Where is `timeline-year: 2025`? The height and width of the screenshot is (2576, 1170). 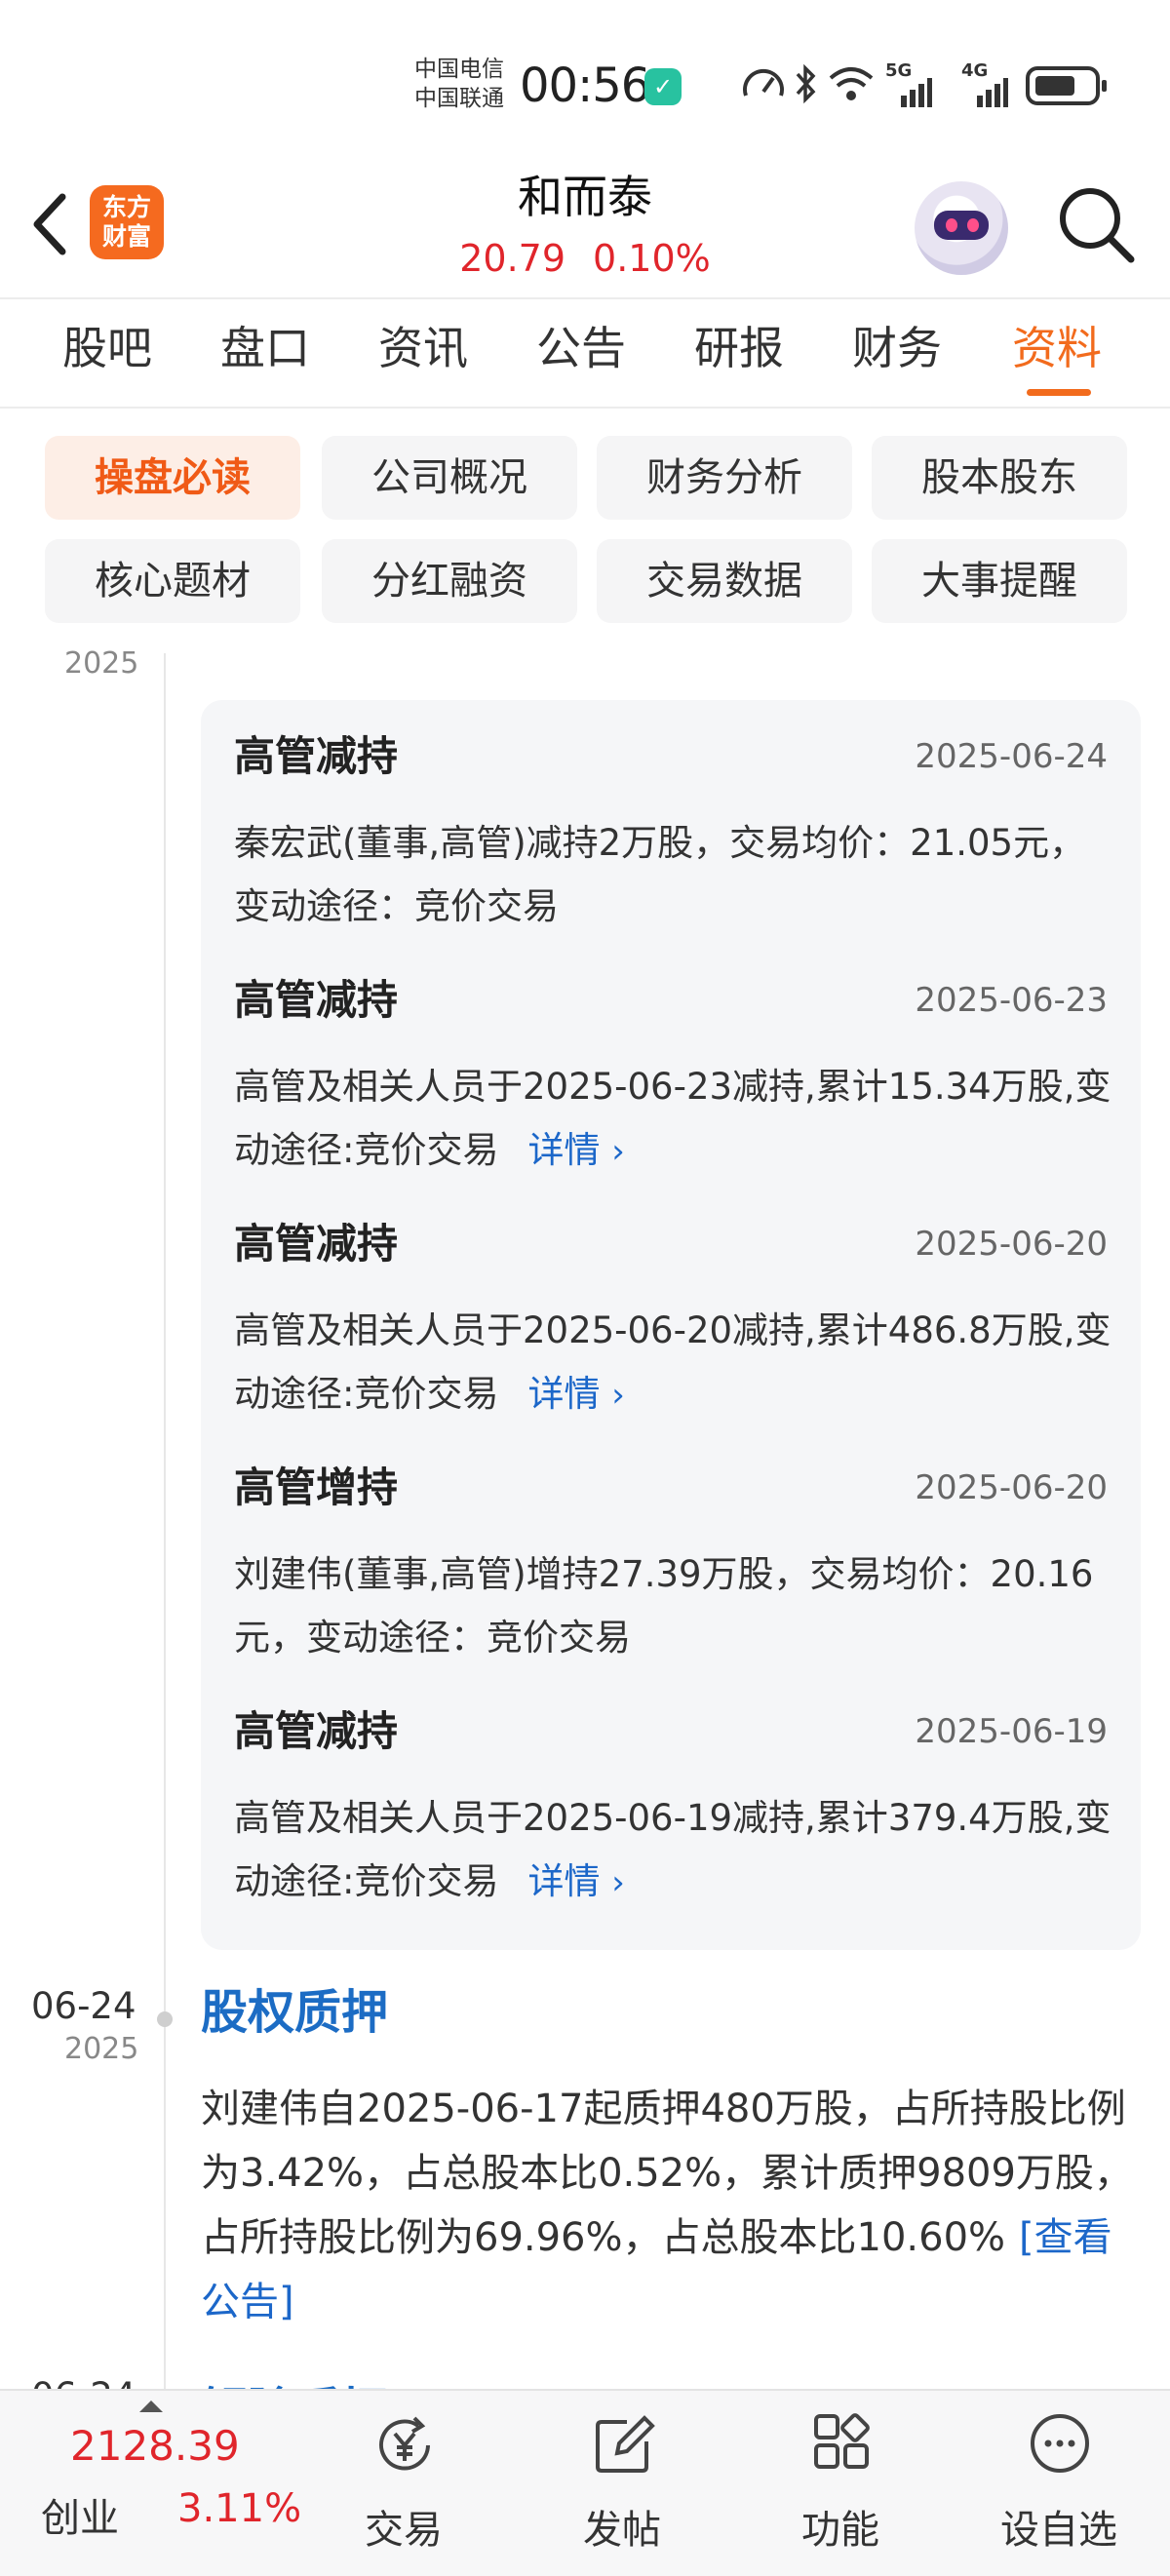 timeline-year: 2025 is located at coordinates (101, 663).